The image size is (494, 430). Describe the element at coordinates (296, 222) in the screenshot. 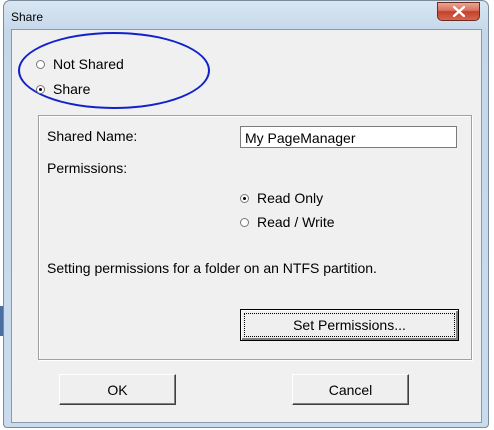

I see `read-write-label: Read / Write` at that location.